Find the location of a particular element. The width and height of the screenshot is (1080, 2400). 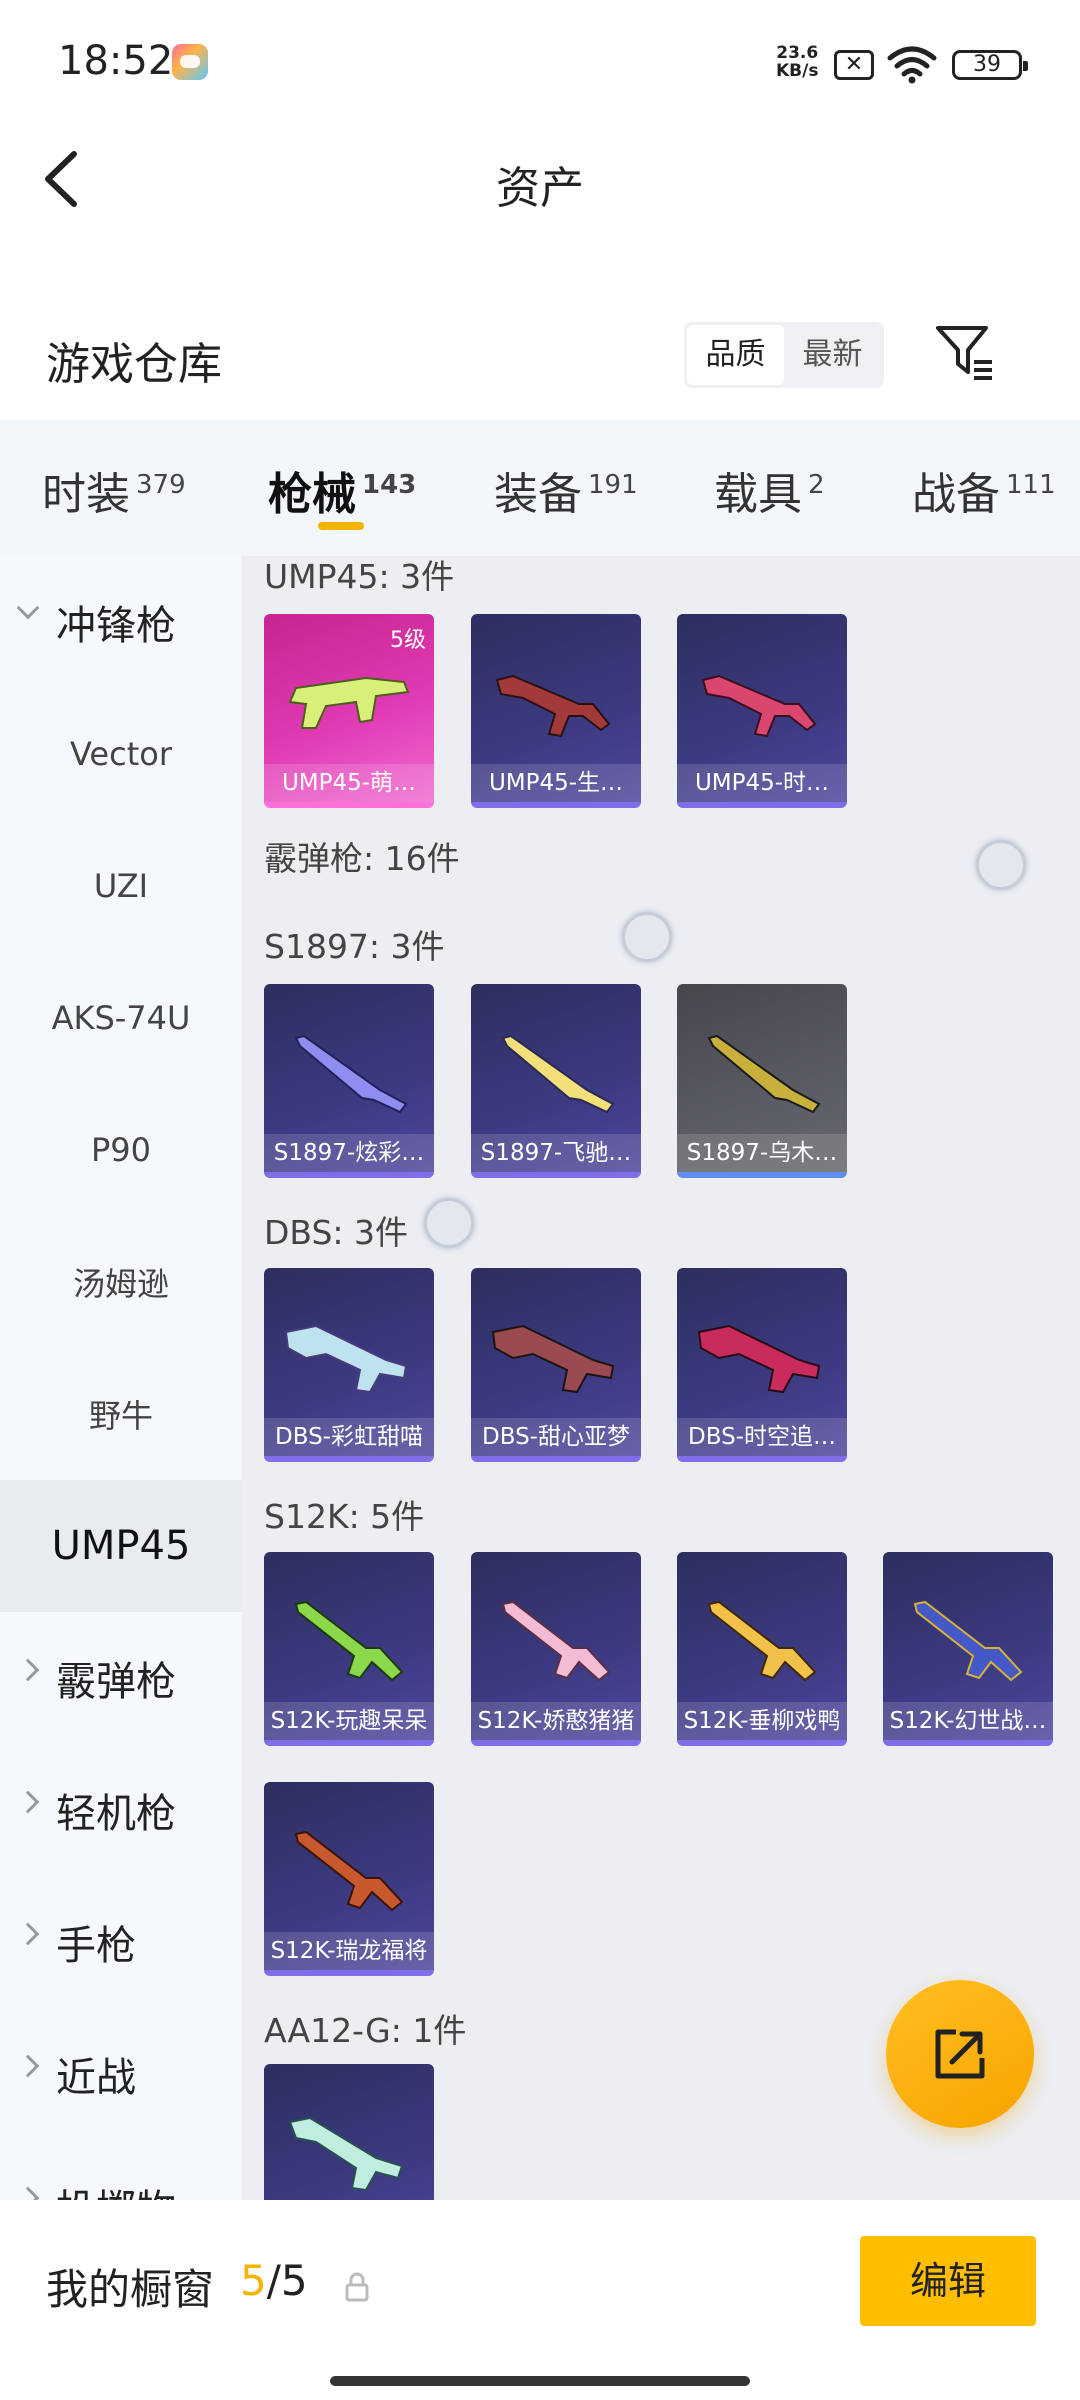

sidebar-item-ump45: UMP45 is located at coordinates (121, 1546).